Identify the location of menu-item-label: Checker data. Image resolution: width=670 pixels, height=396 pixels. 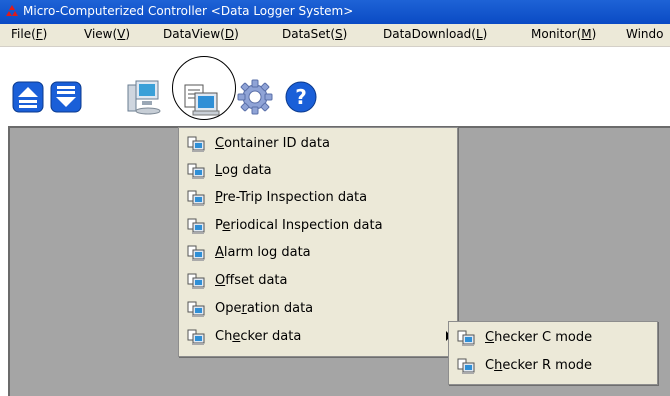
(258, 336).